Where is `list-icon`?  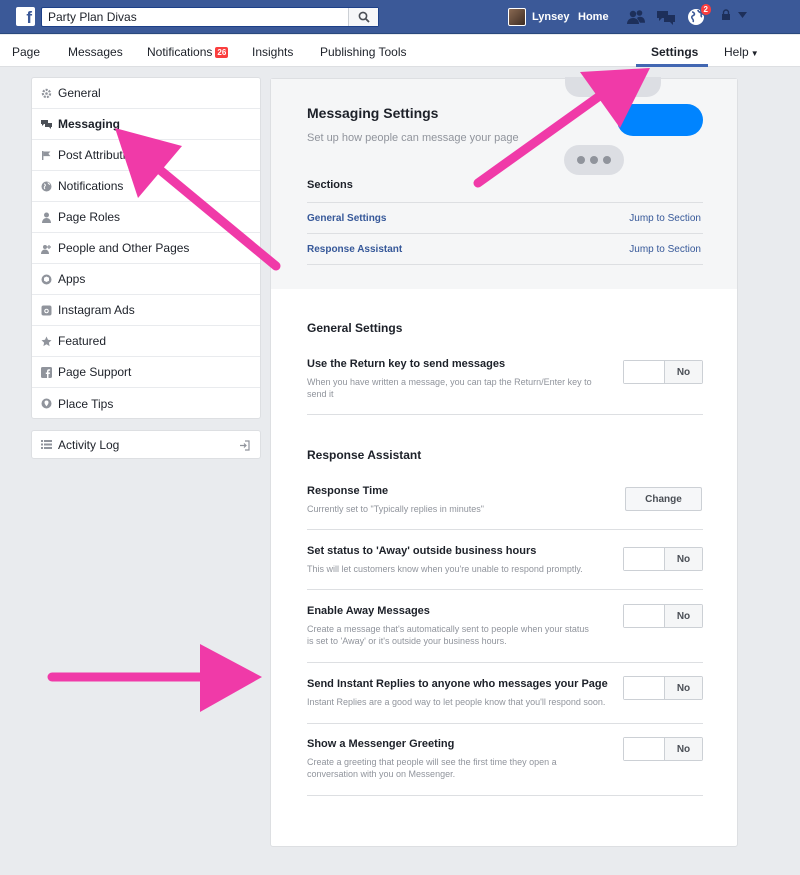 list-icon is located at coordinates (46, 444).